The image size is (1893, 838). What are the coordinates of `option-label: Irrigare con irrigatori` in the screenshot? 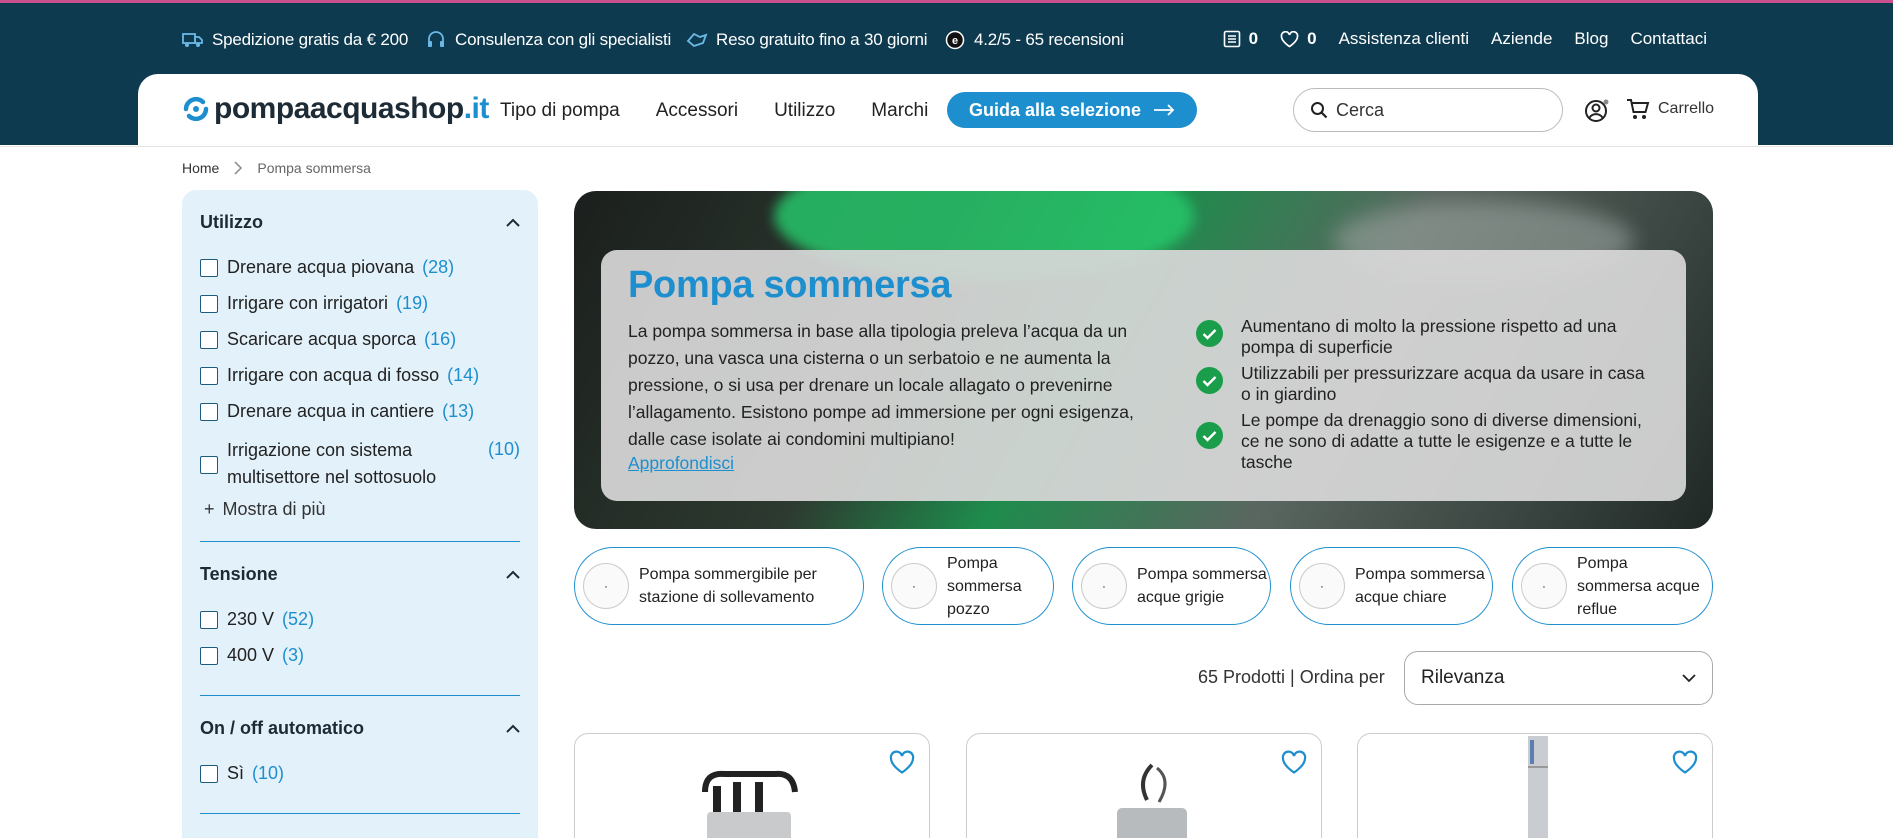 It's located at (308, 303).